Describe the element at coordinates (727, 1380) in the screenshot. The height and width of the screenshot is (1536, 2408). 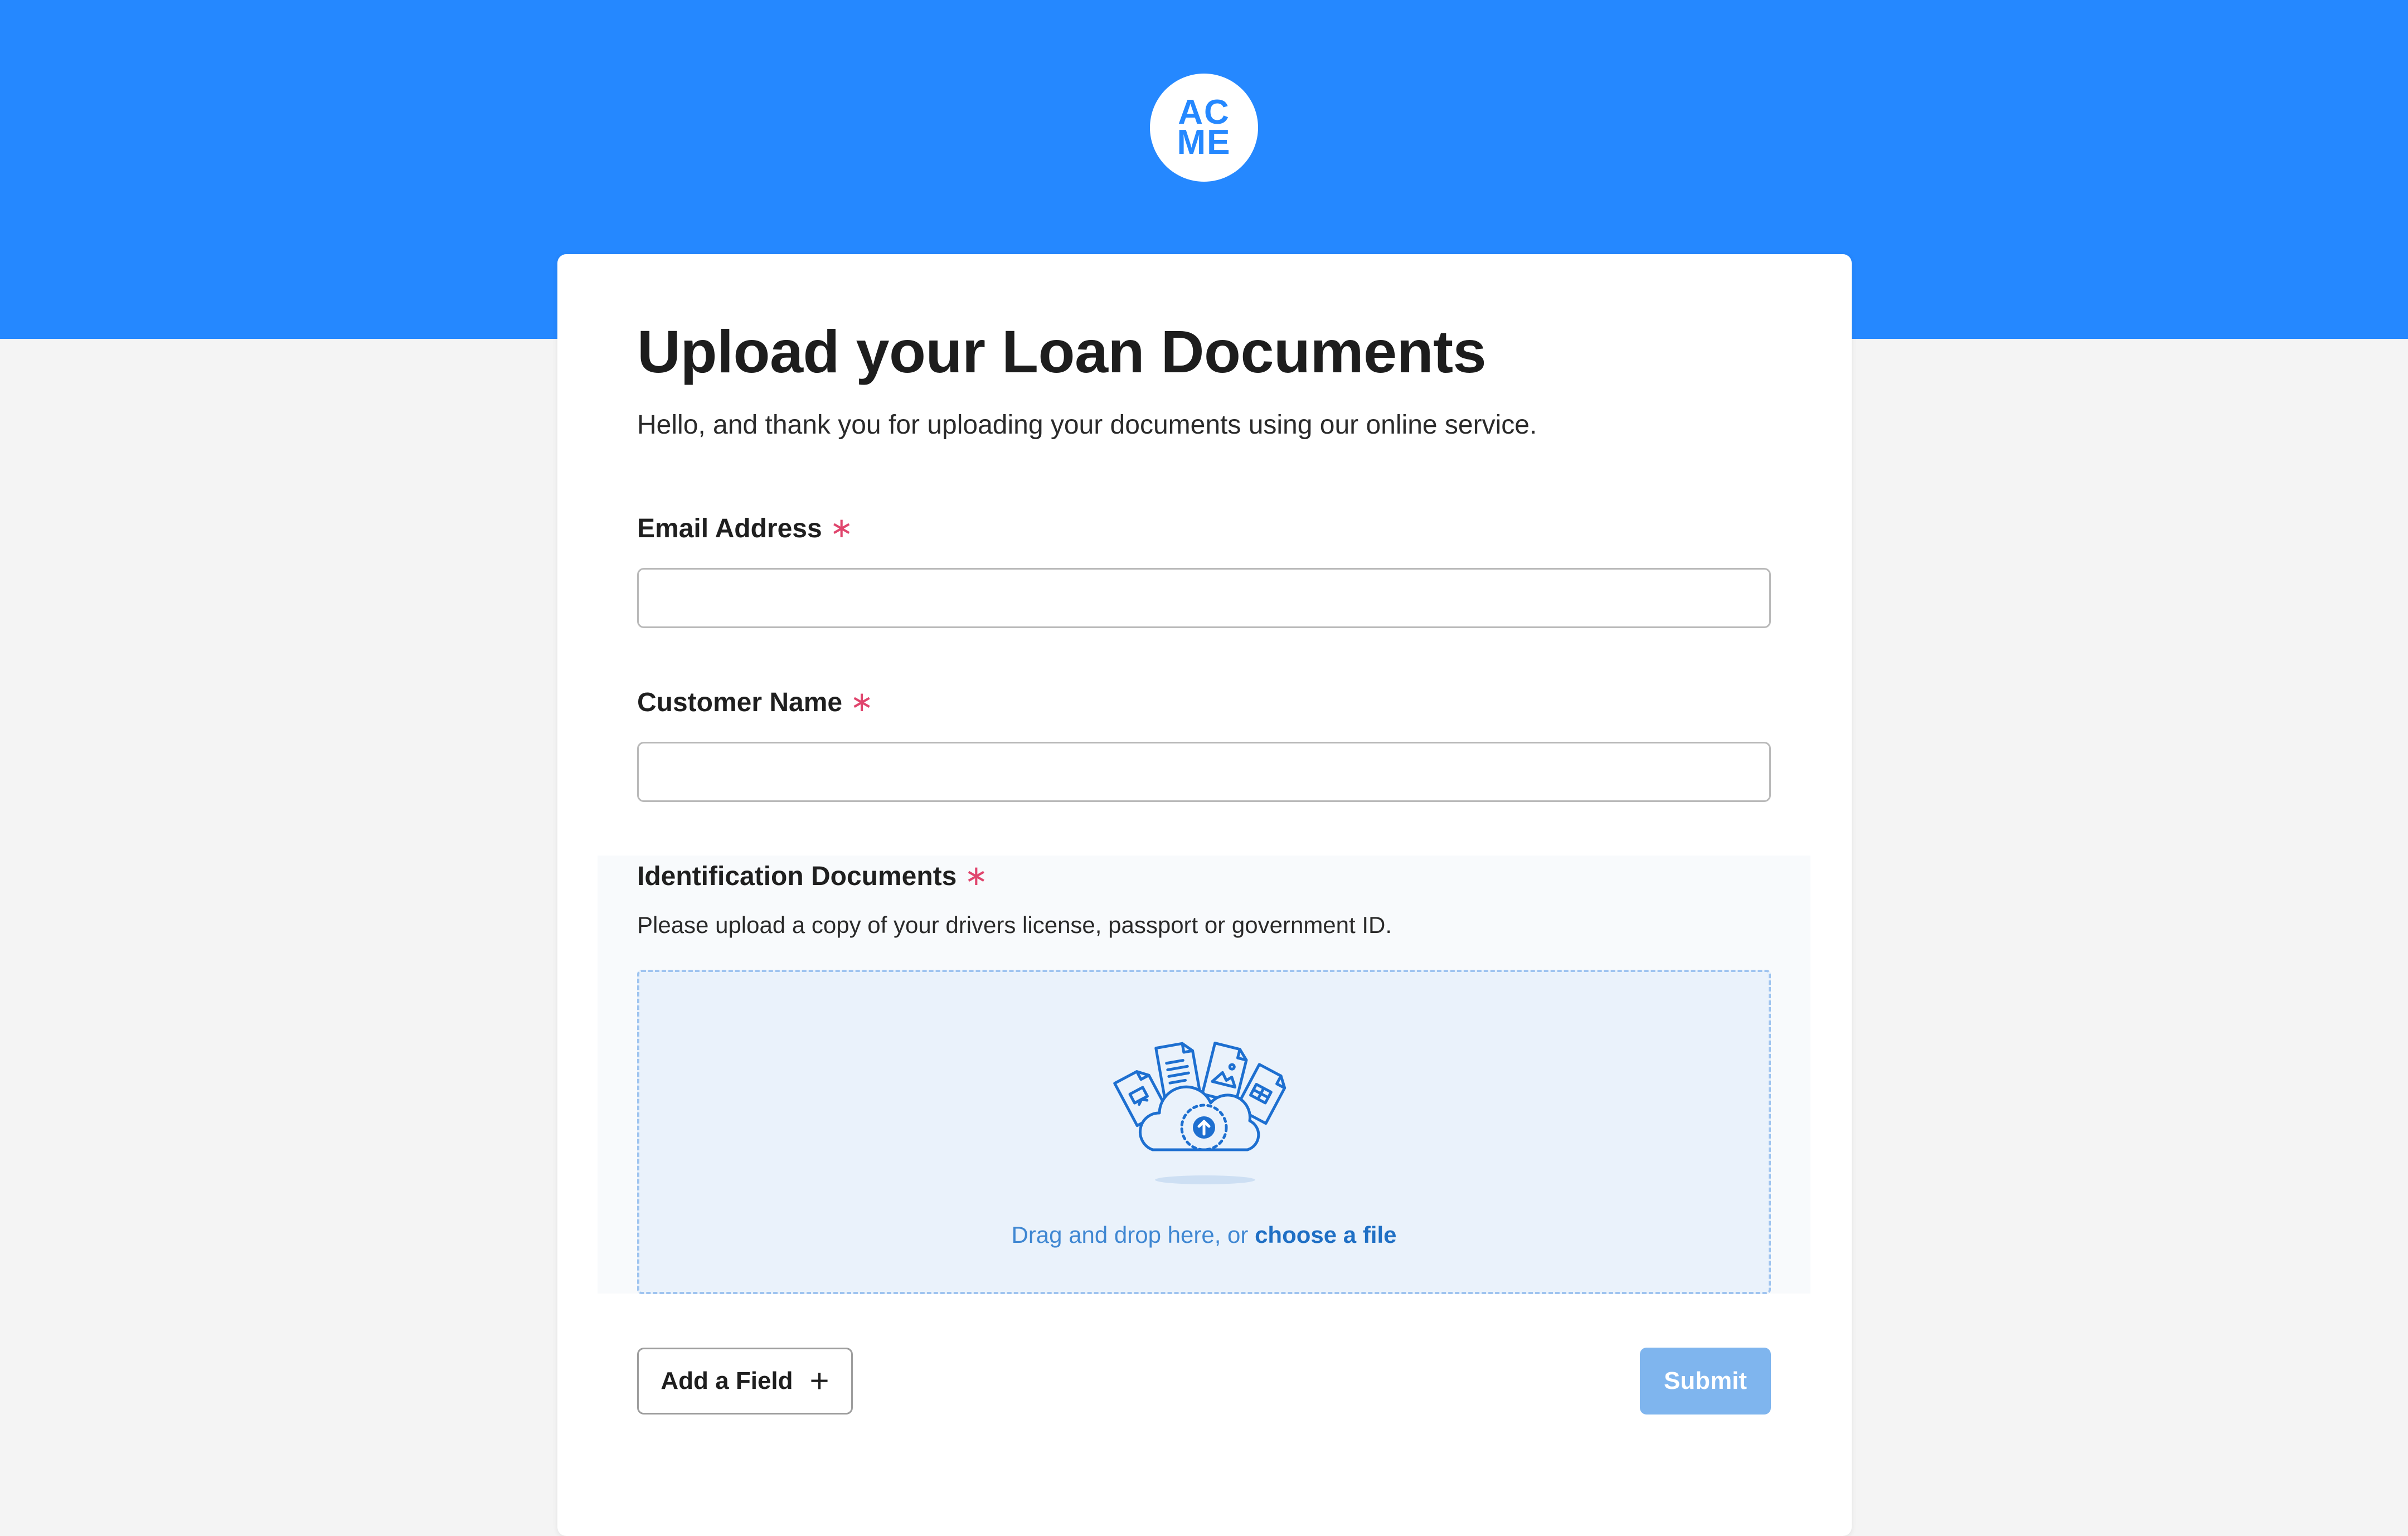
I see `add-field-label: Add a Field` at that location.